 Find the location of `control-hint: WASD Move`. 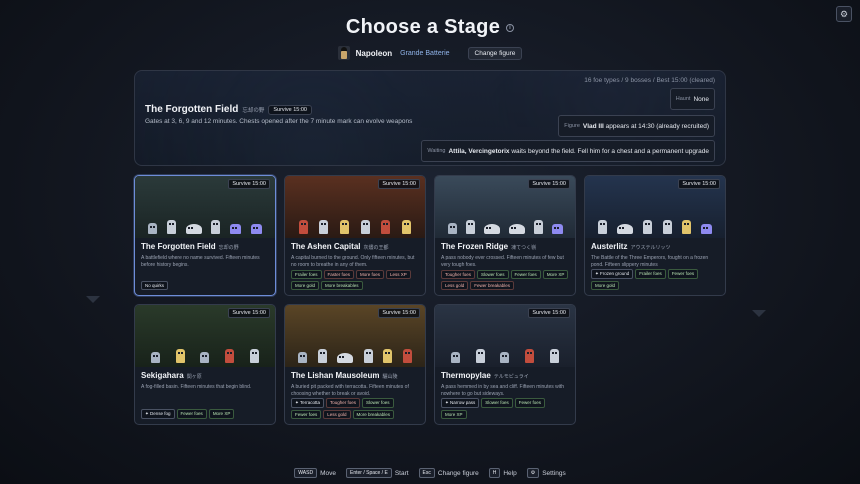

control-hint: WASD Move is located at coordinates (315, 473).